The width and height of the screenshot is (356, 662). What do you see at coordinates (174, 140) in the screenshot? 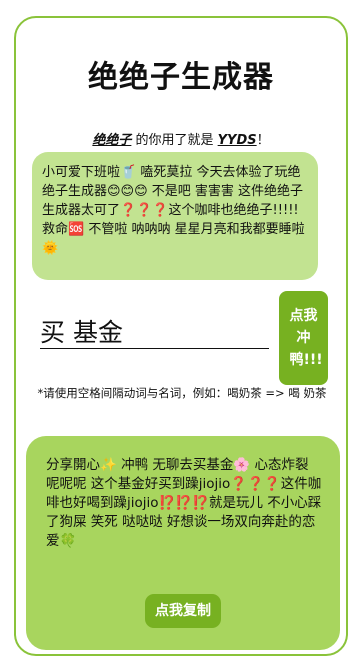
I see `subtitle-mid: 的你用了就是` at bounding box center [174, 140].